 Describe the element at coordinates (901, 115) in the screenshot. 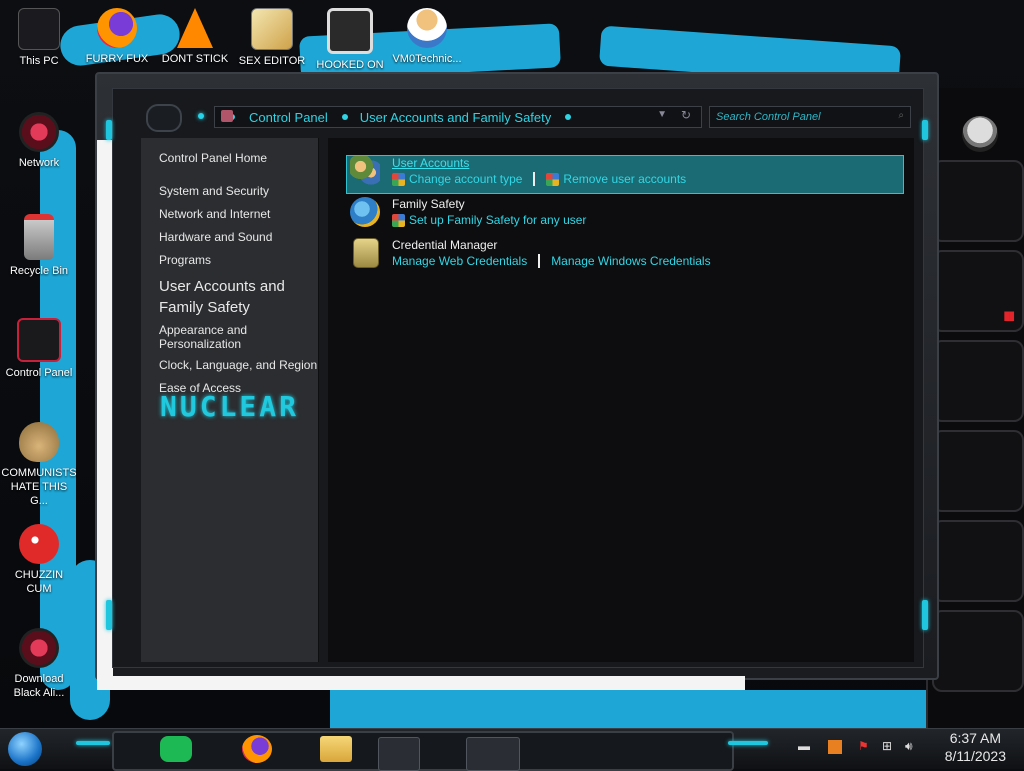

I see `search-icon: ⌕` at that location.